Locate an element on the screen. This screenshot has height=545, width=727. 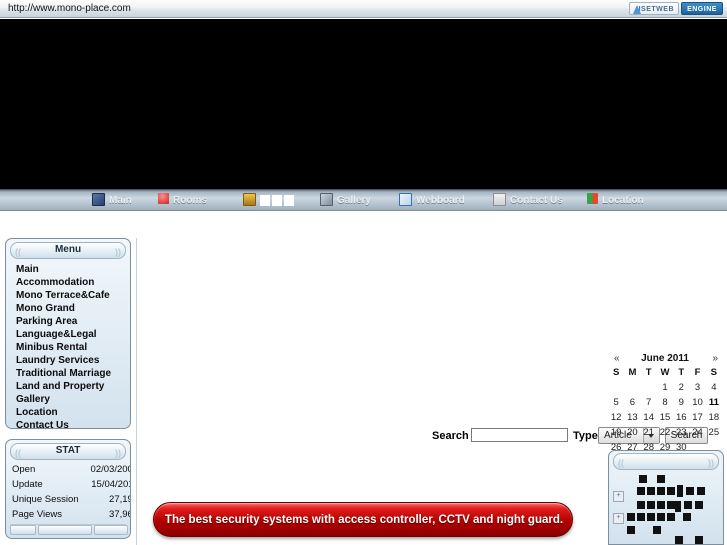
calendar-day: 3 is located at coordinates (697, 387).